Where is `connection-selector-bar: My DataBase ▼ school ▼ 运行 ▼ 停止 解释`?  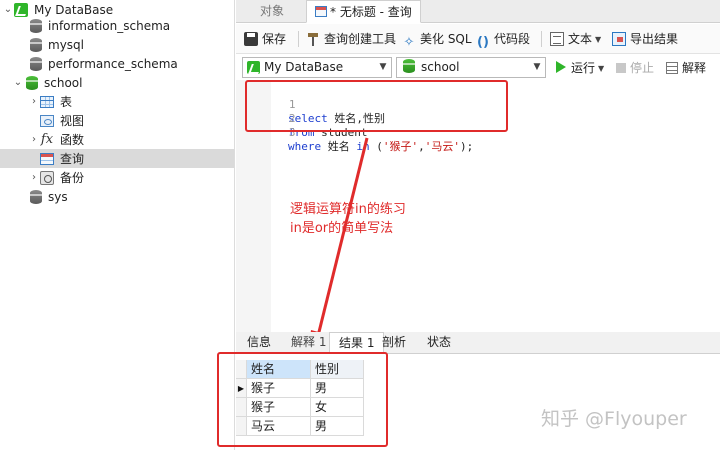 connection-selector-bar: My DataBase ▼ school ▼ 运行 ▼ 停止 解释 is located at coordinates (478, 67).